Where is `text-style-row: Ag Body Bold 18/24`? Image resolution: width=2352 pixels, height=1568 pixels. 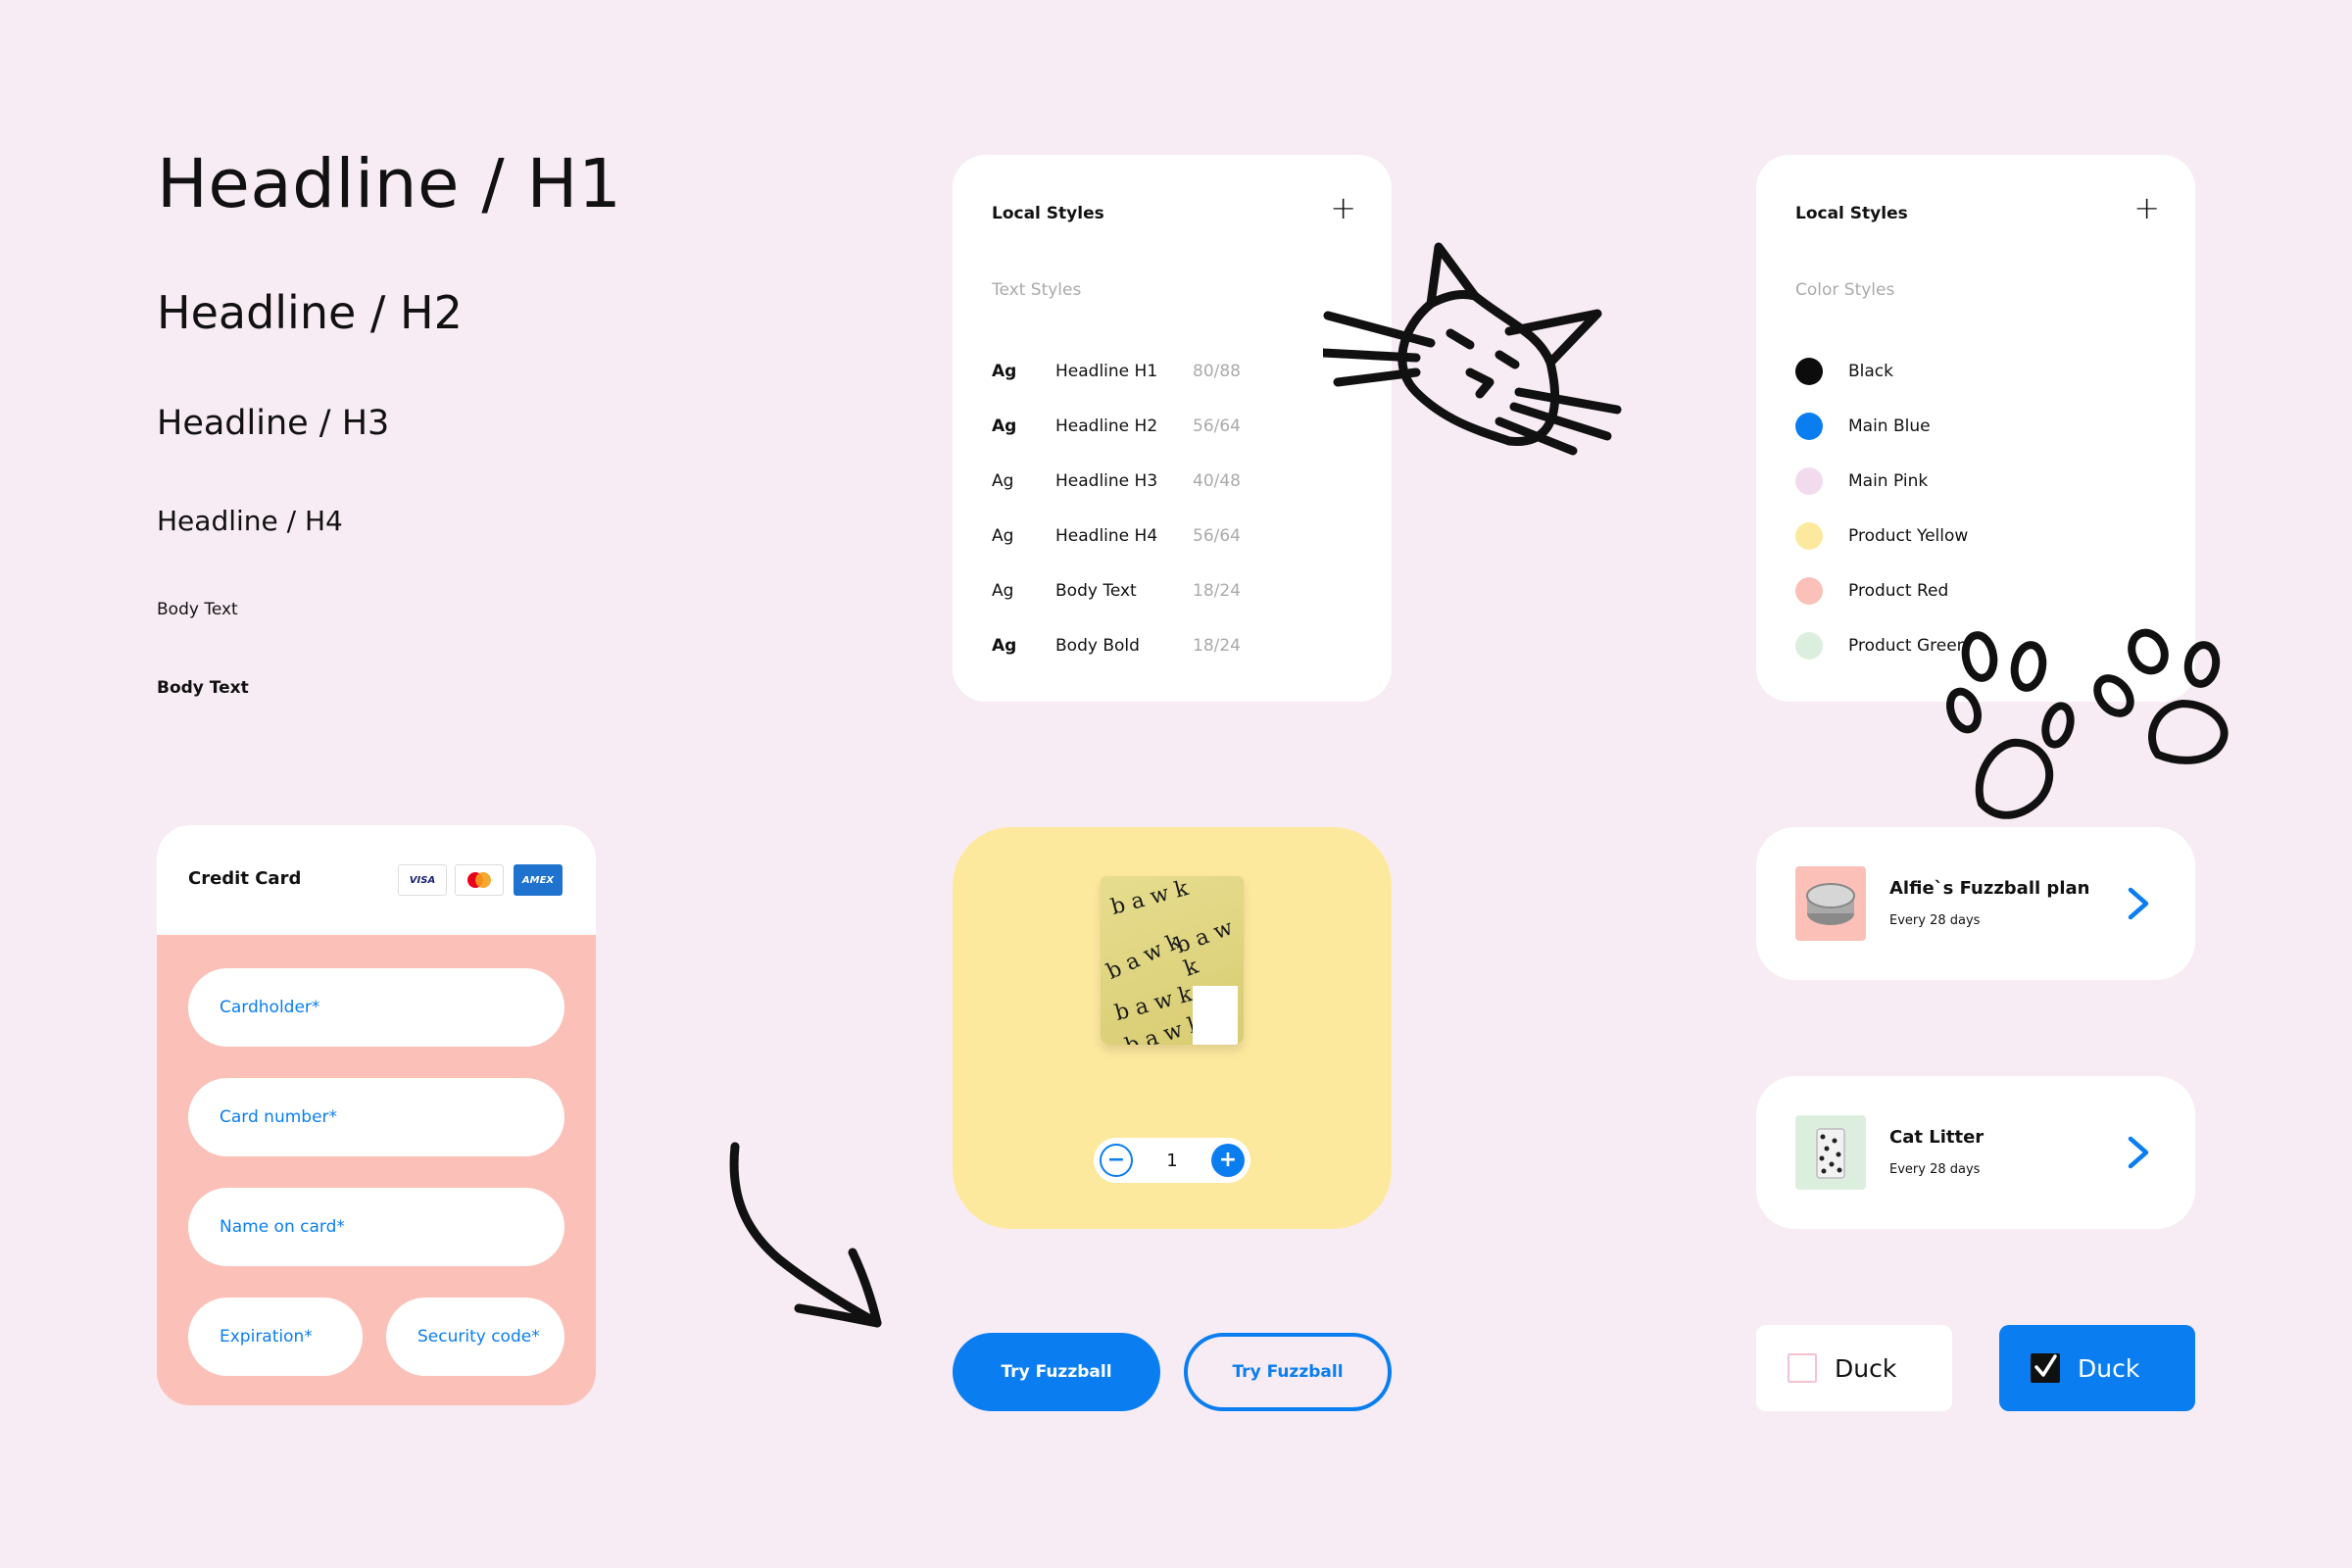
text-style-row: Ag Body Bold 18/24 is located at coordinates (1116, 646).